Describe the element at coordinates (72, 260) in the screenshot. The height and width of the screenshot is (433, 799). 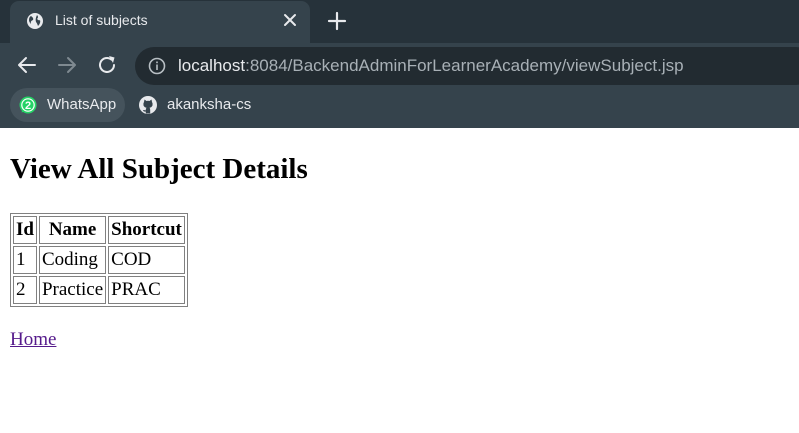
I see `cell-name: Coding` at that location.